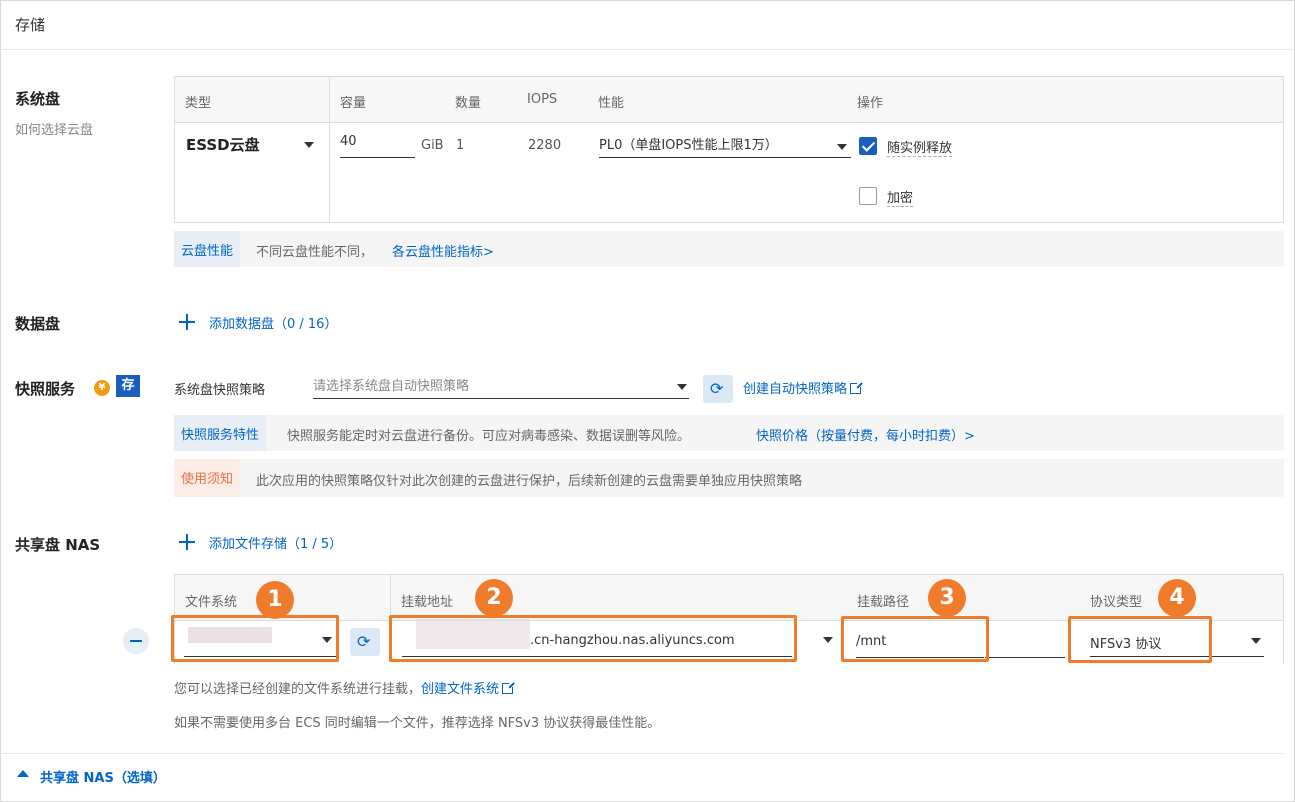 The width and height of the screenshot is (1295, 802). Describe the element at coordinates (30, 25) in the screenshot. I see `panel-title: 存储` at that location.